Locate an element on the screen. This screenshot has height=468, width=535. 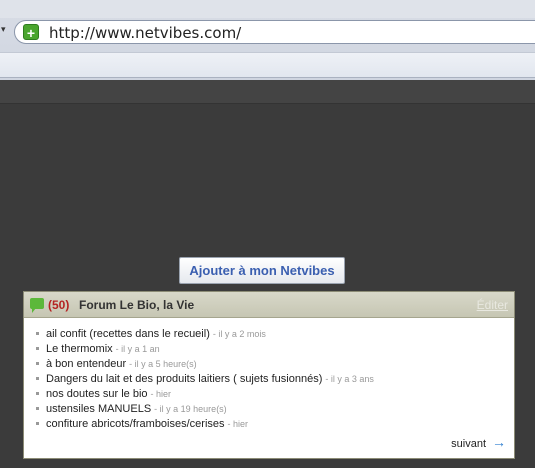
item-title: ail confit (recettes dans le recueil) is located at coordinates (128, 334).